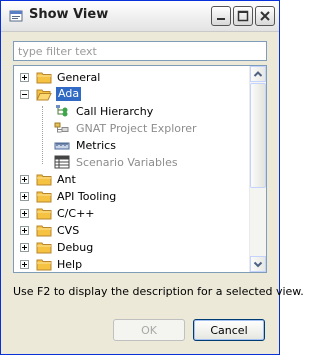 The height and width of the screenshot is (355, 320). I want to click on tree-item-help: Help, so click(132, 264).